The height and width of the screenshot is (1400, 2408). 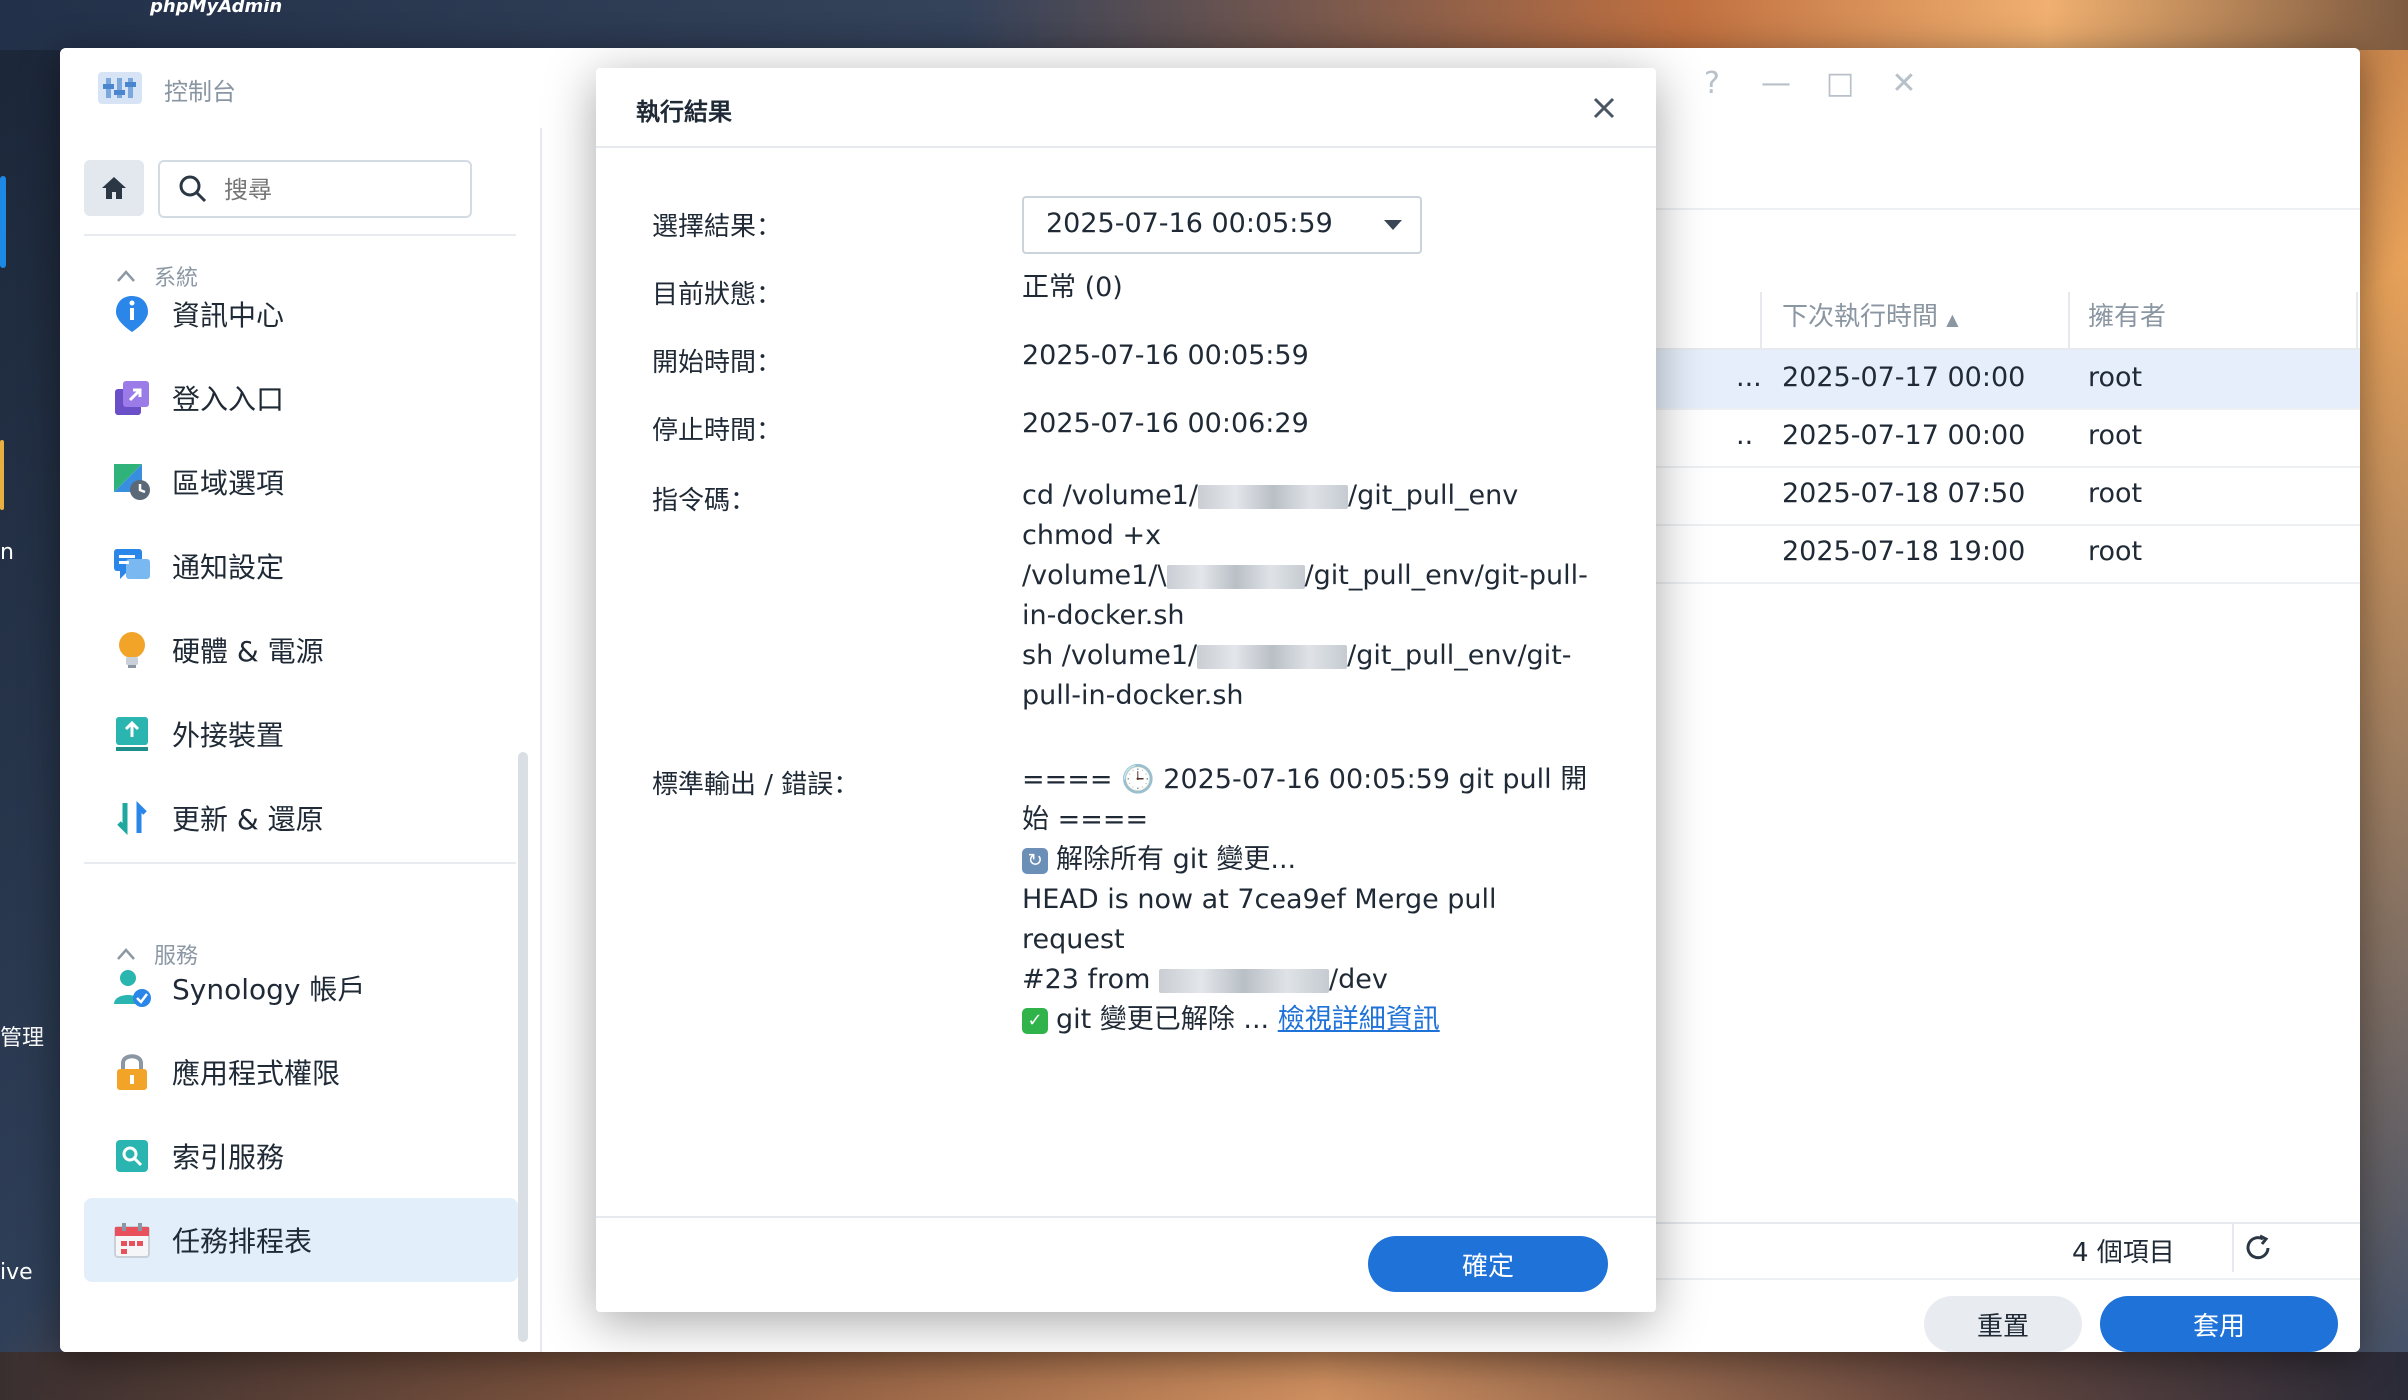 I want to click on maximize-icon: □, so click(x=1840, y=83).